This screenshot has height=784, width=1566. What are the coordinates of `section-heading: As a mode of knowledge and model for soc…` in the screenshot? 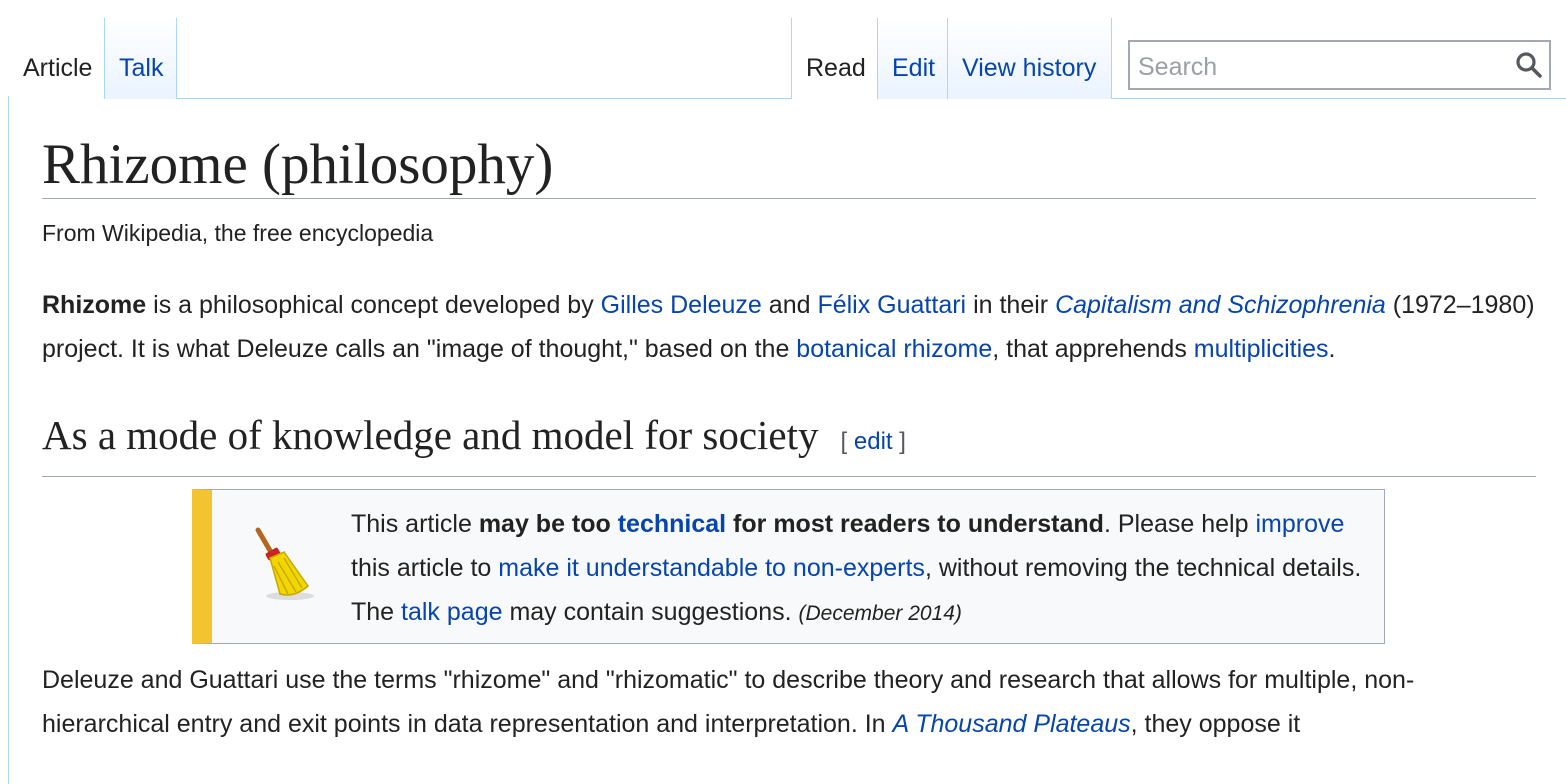 It's located at (789, 443).